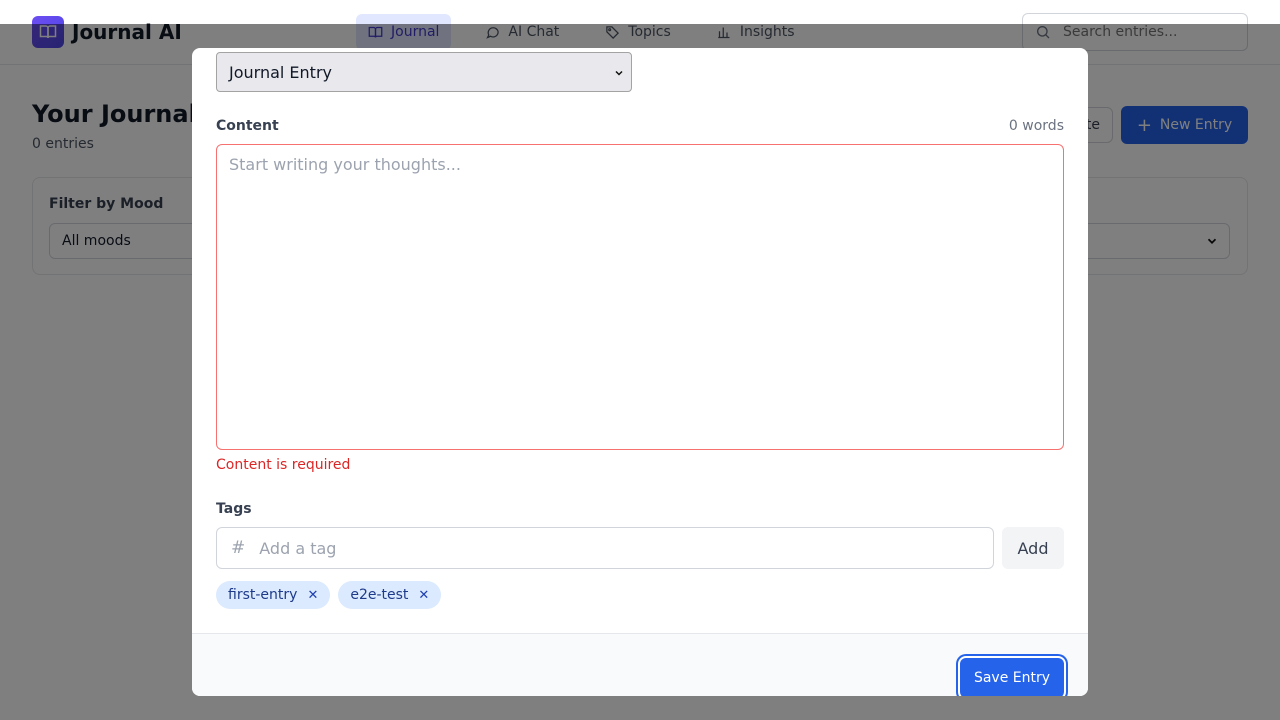 This screenshot has width=1280, height=720. Describe the element at coordinates (379, 595) in the screenshot. I see `tag-chip-label: e2e-test` at that location.